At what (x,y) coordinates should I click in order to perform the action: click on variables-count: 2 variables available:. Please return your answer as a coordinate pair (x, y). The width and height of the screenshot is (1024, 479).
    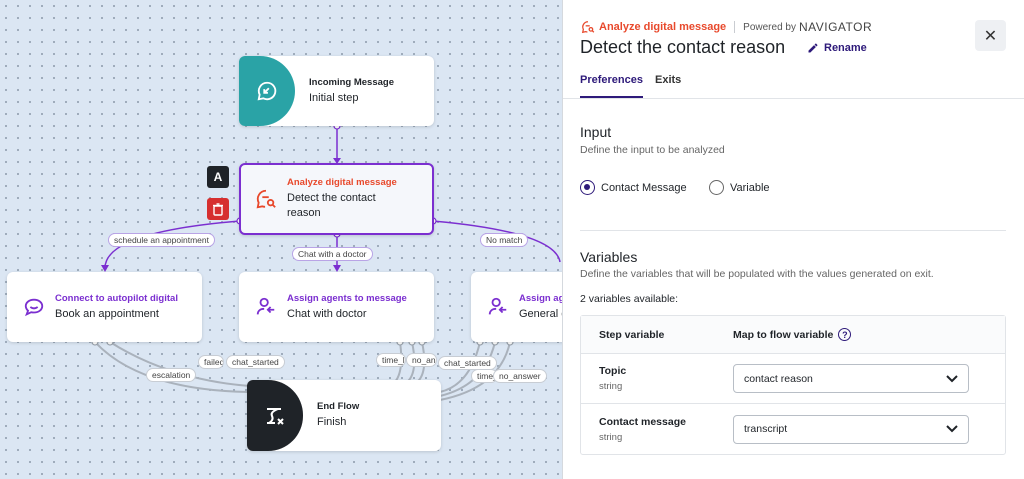
    Looking at the image, I should click on (629, 299).